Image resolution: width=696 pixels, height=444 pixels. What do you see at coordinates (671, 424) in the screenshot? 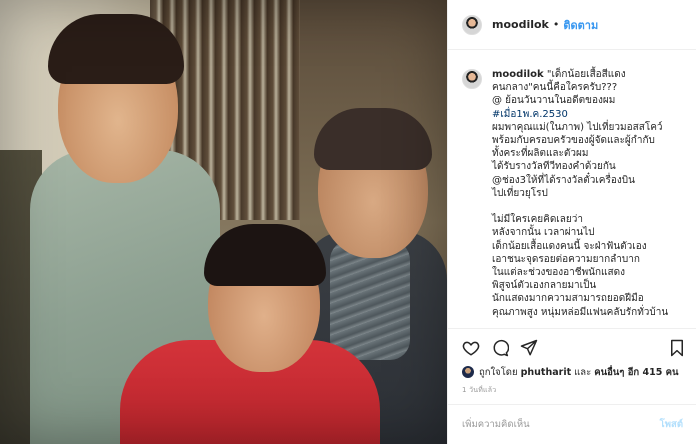
I see `post-comment-button: โพสต์` at bounding box center [671, 424].